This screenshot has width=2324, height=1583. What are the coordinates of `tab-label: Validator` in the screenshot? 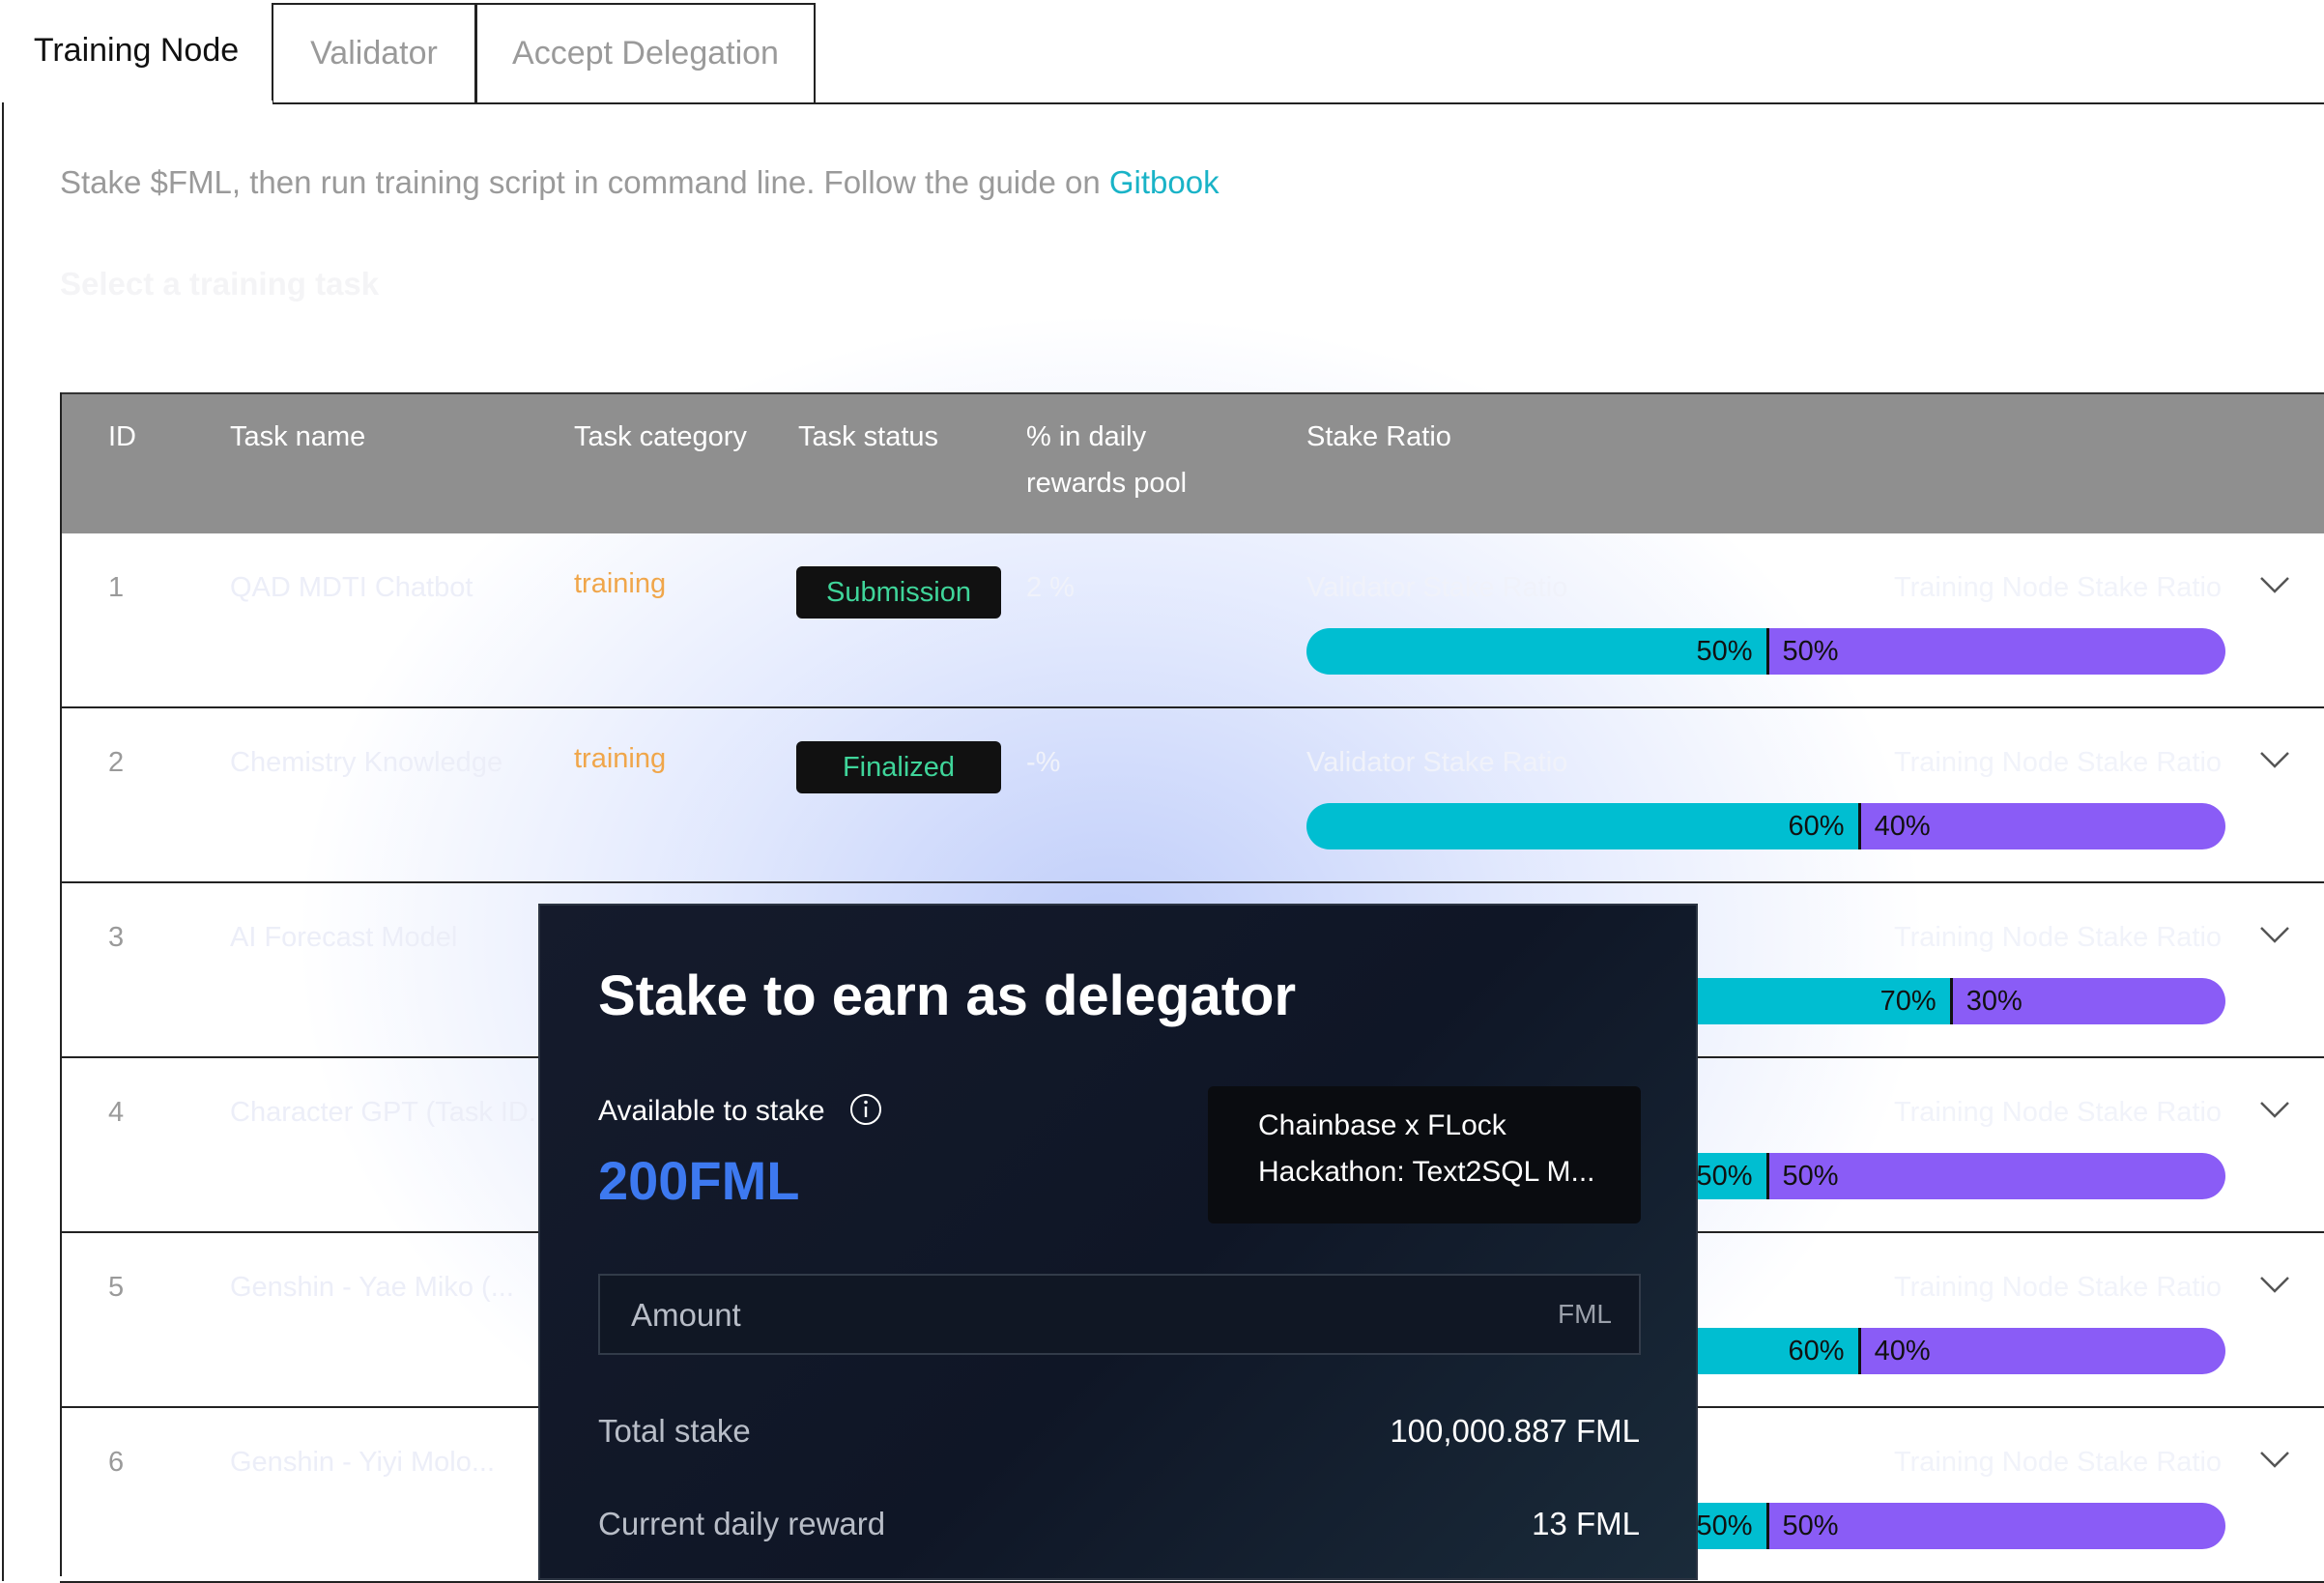 It's located at (374, 53).